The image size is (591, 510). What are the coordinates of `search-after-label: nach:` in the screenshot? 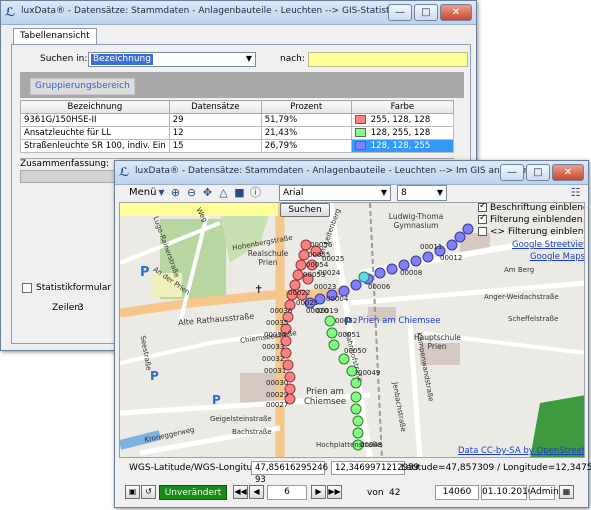 It's located at (292, 59).